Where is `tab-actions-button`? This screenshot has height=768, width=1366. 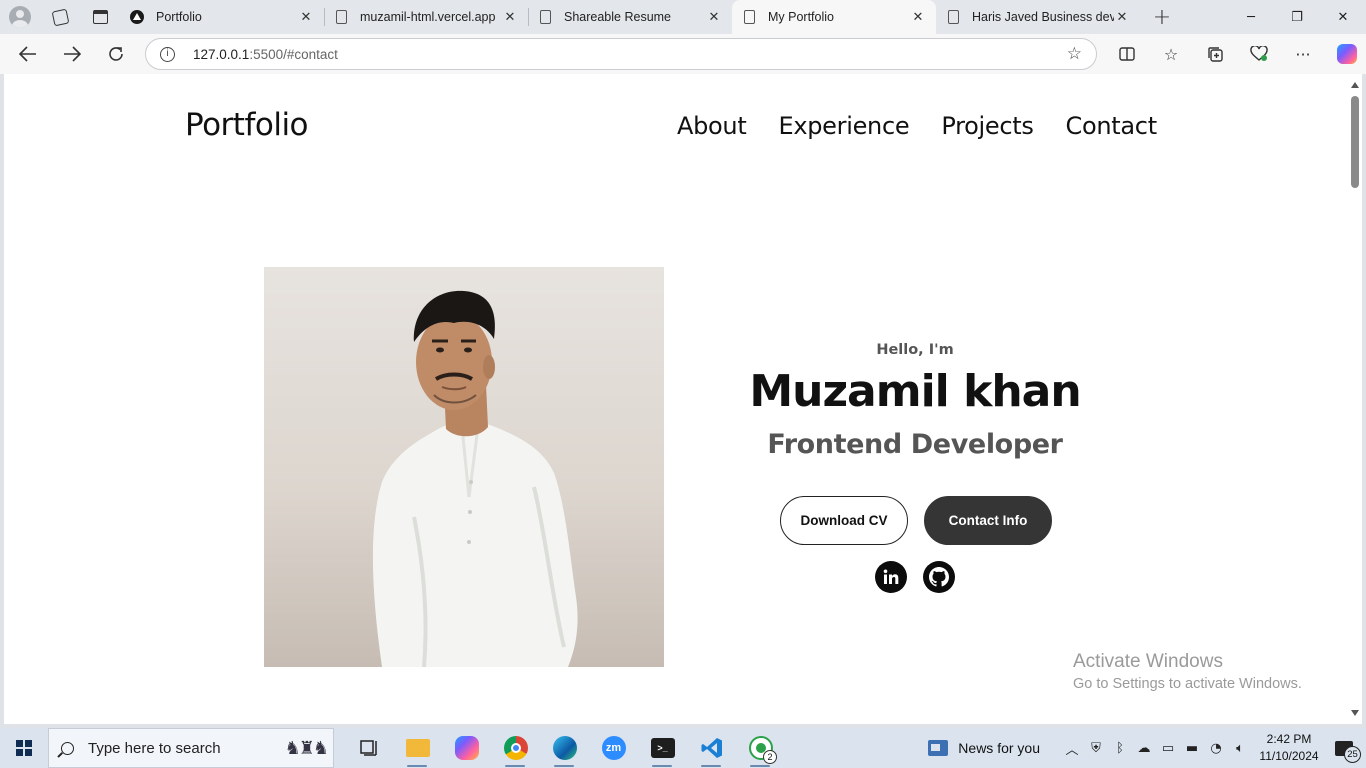 tab-actions-button is located at coordinates (100, 17).